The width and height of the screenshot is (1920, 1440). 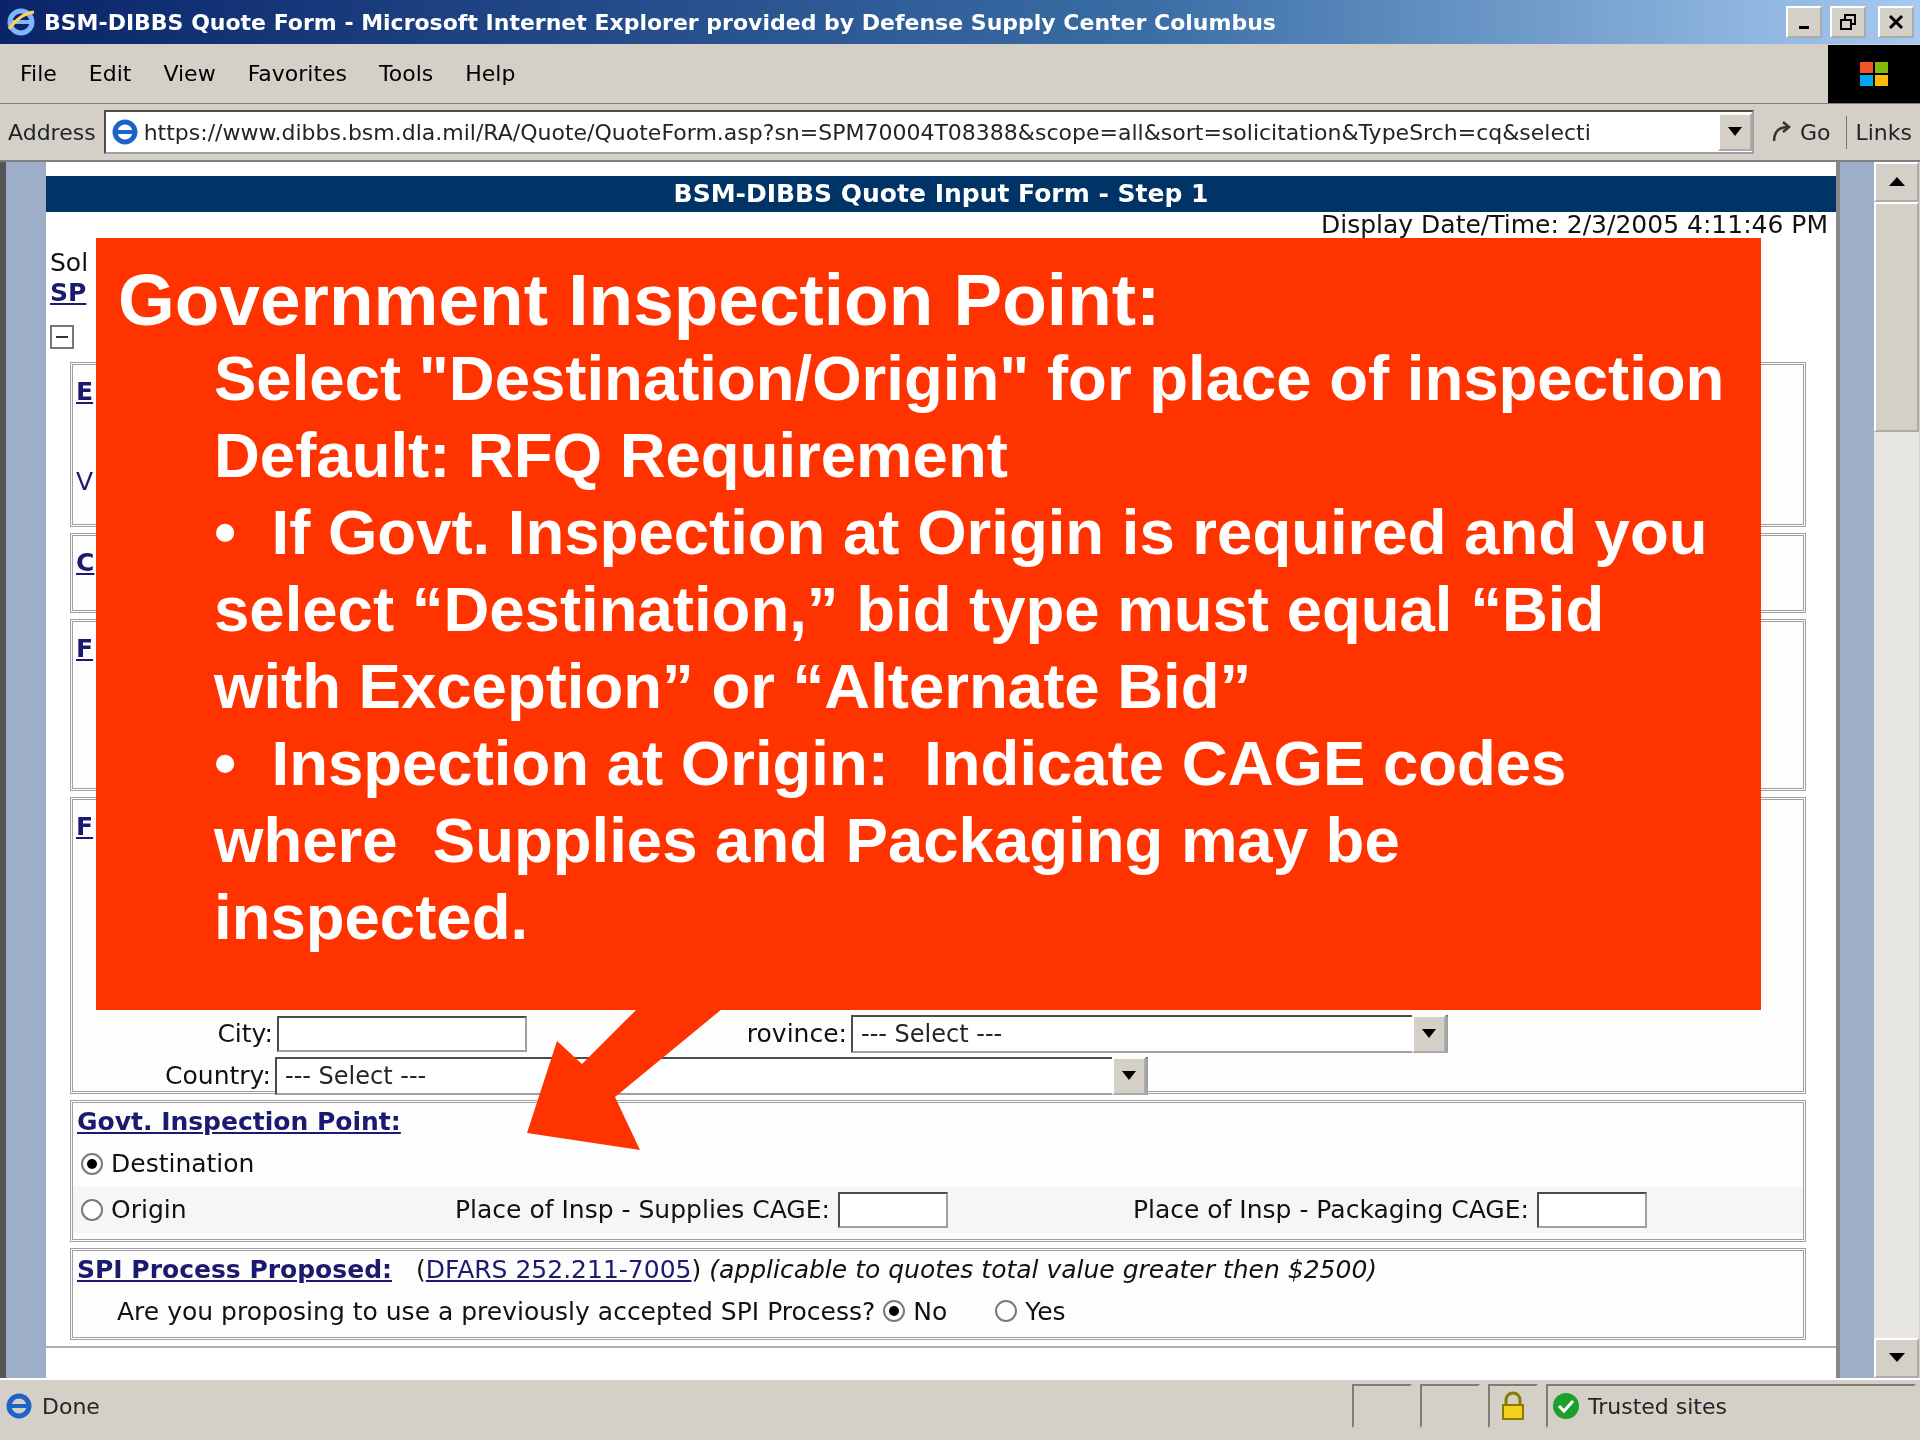 I want to click on menu-item: View, so click(x=189, y=73).